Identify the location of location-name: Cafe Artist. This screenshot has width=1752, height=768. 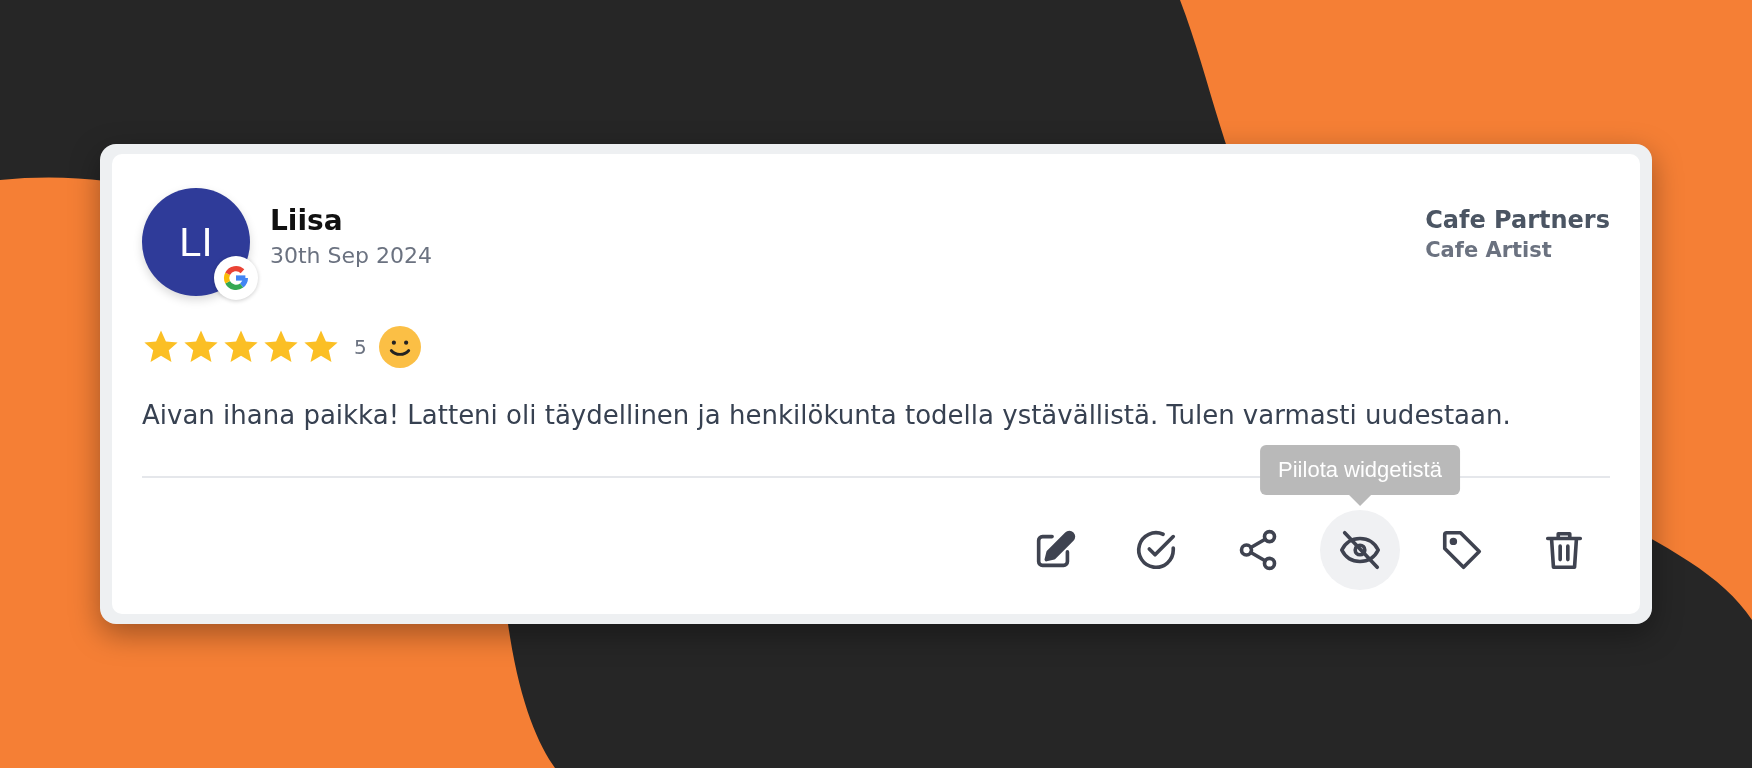
(1488, 250).